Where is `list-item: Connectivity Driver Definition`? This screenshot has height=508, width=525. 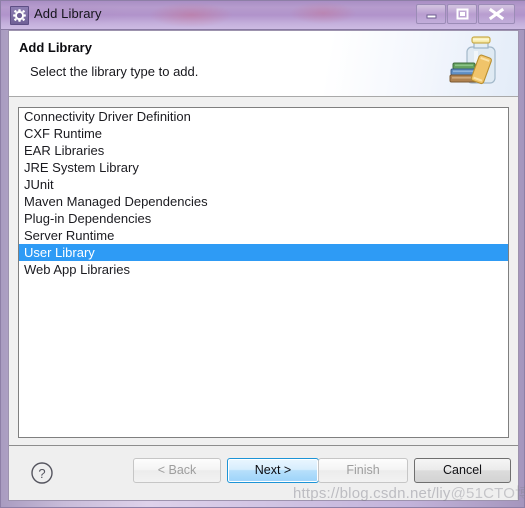 list-item: Connectivity Driver Definition is located at coordinates (263, 116).